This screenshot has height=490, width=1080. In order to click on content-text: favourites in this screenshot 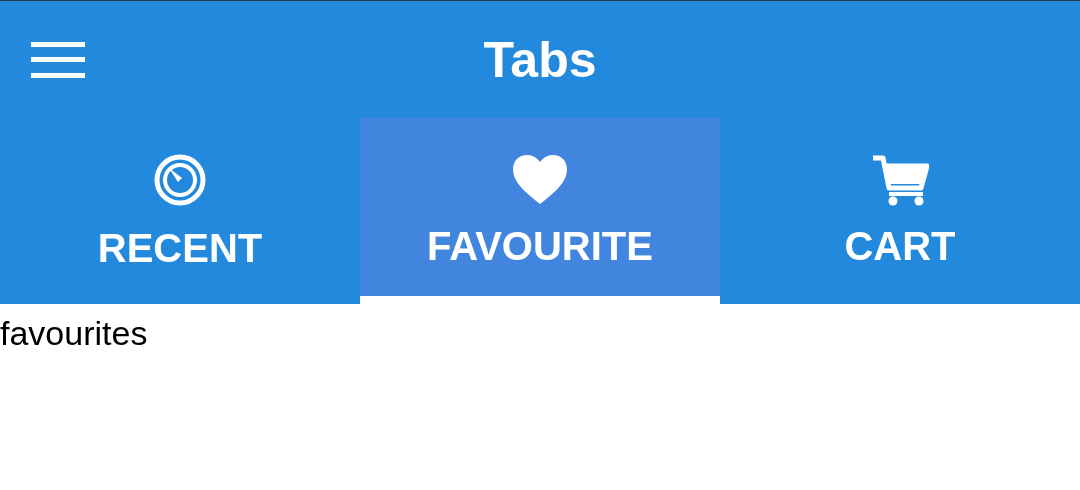, I will do `click(74, 333)`.